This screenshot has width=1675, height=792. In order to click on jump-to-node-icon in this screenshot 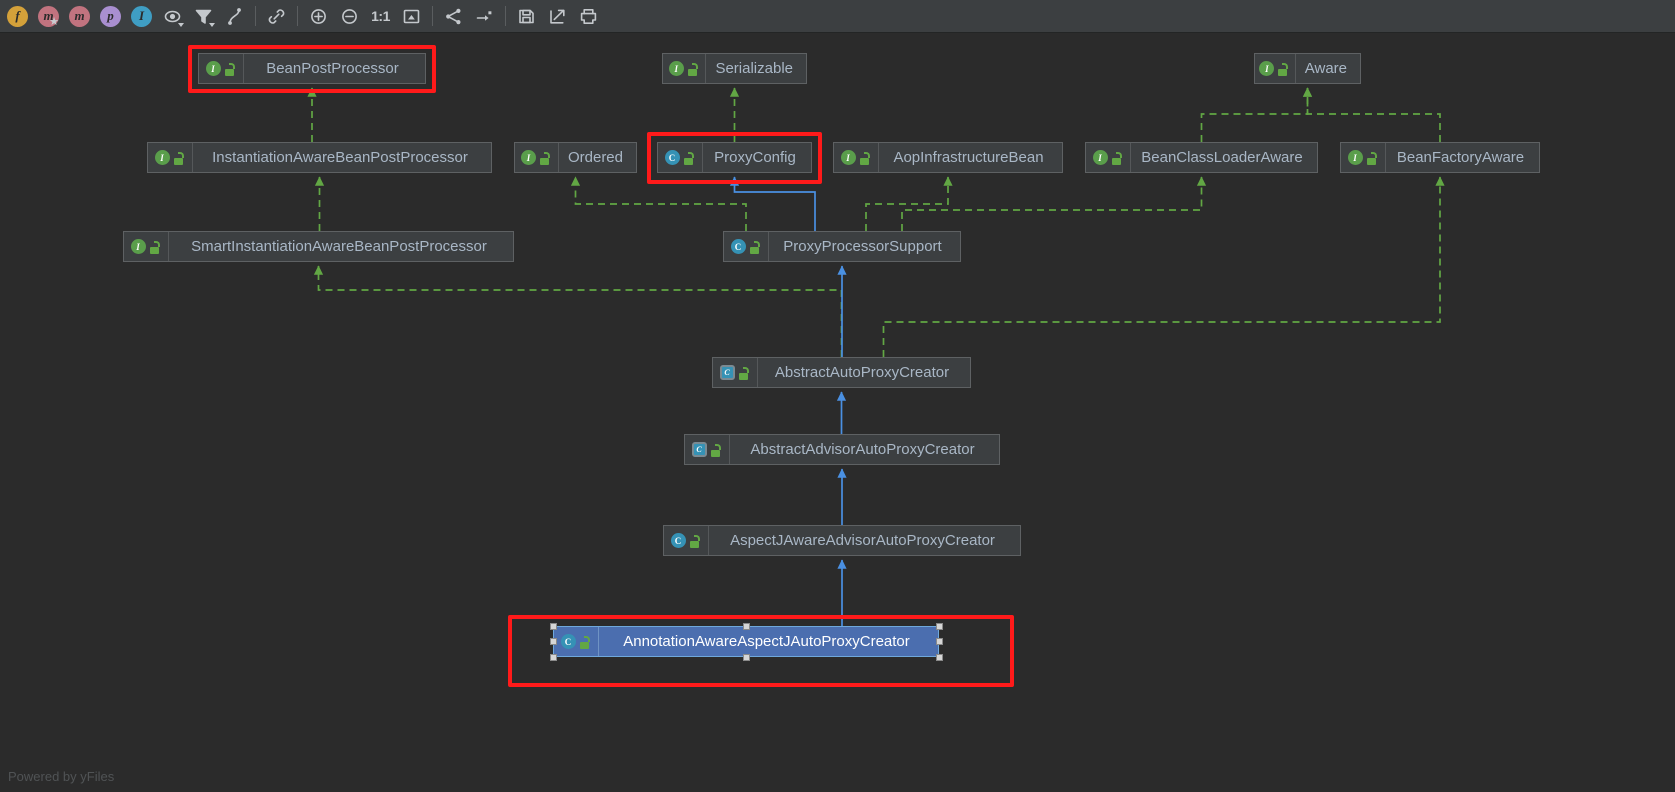, I will do `click(484, 16)`.